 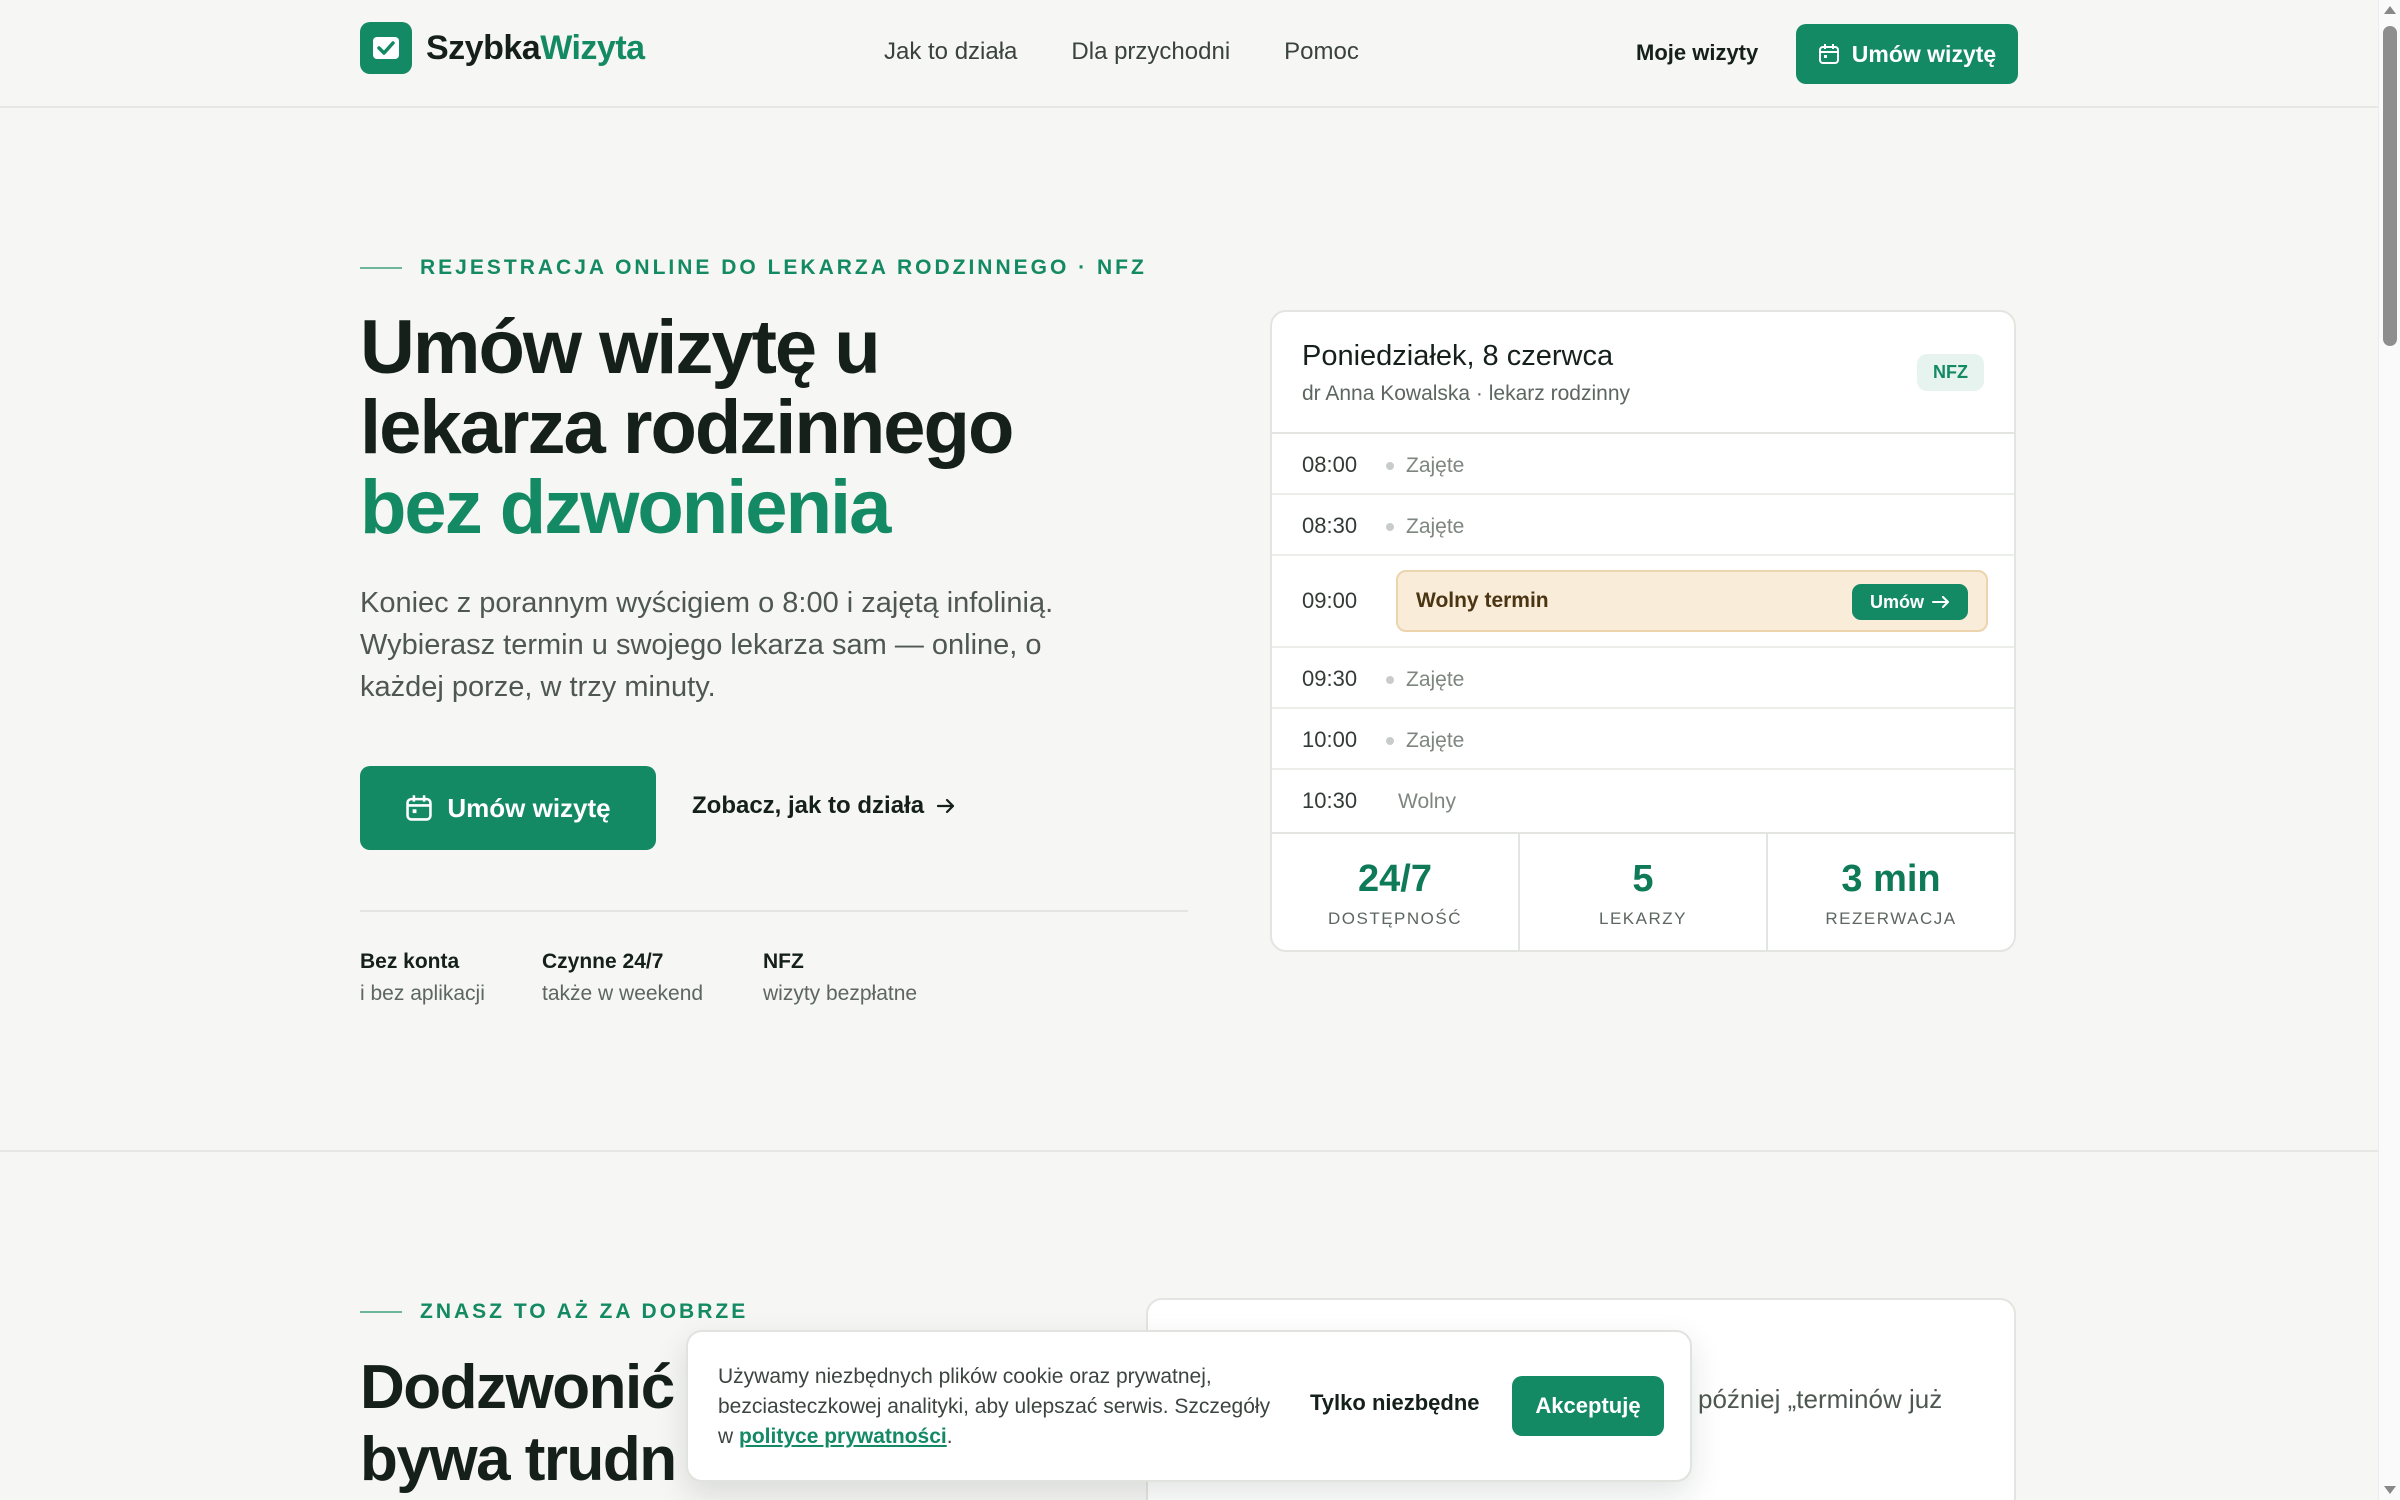 I want to click on feature-subtitle: wizyty bezpłatne, so click(x=840, y=993).